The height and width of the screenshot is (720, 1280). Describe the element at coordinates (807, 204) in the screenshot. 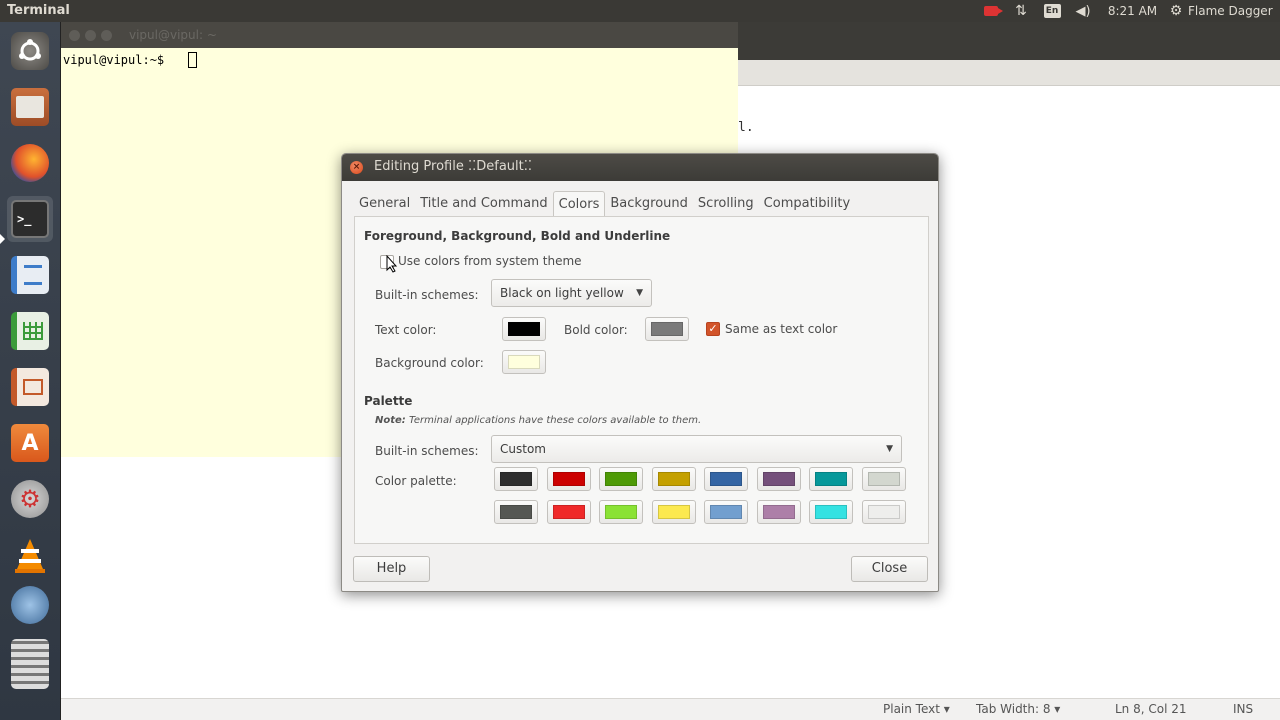

I see `tab-compatibility: Compatibility` at that location.